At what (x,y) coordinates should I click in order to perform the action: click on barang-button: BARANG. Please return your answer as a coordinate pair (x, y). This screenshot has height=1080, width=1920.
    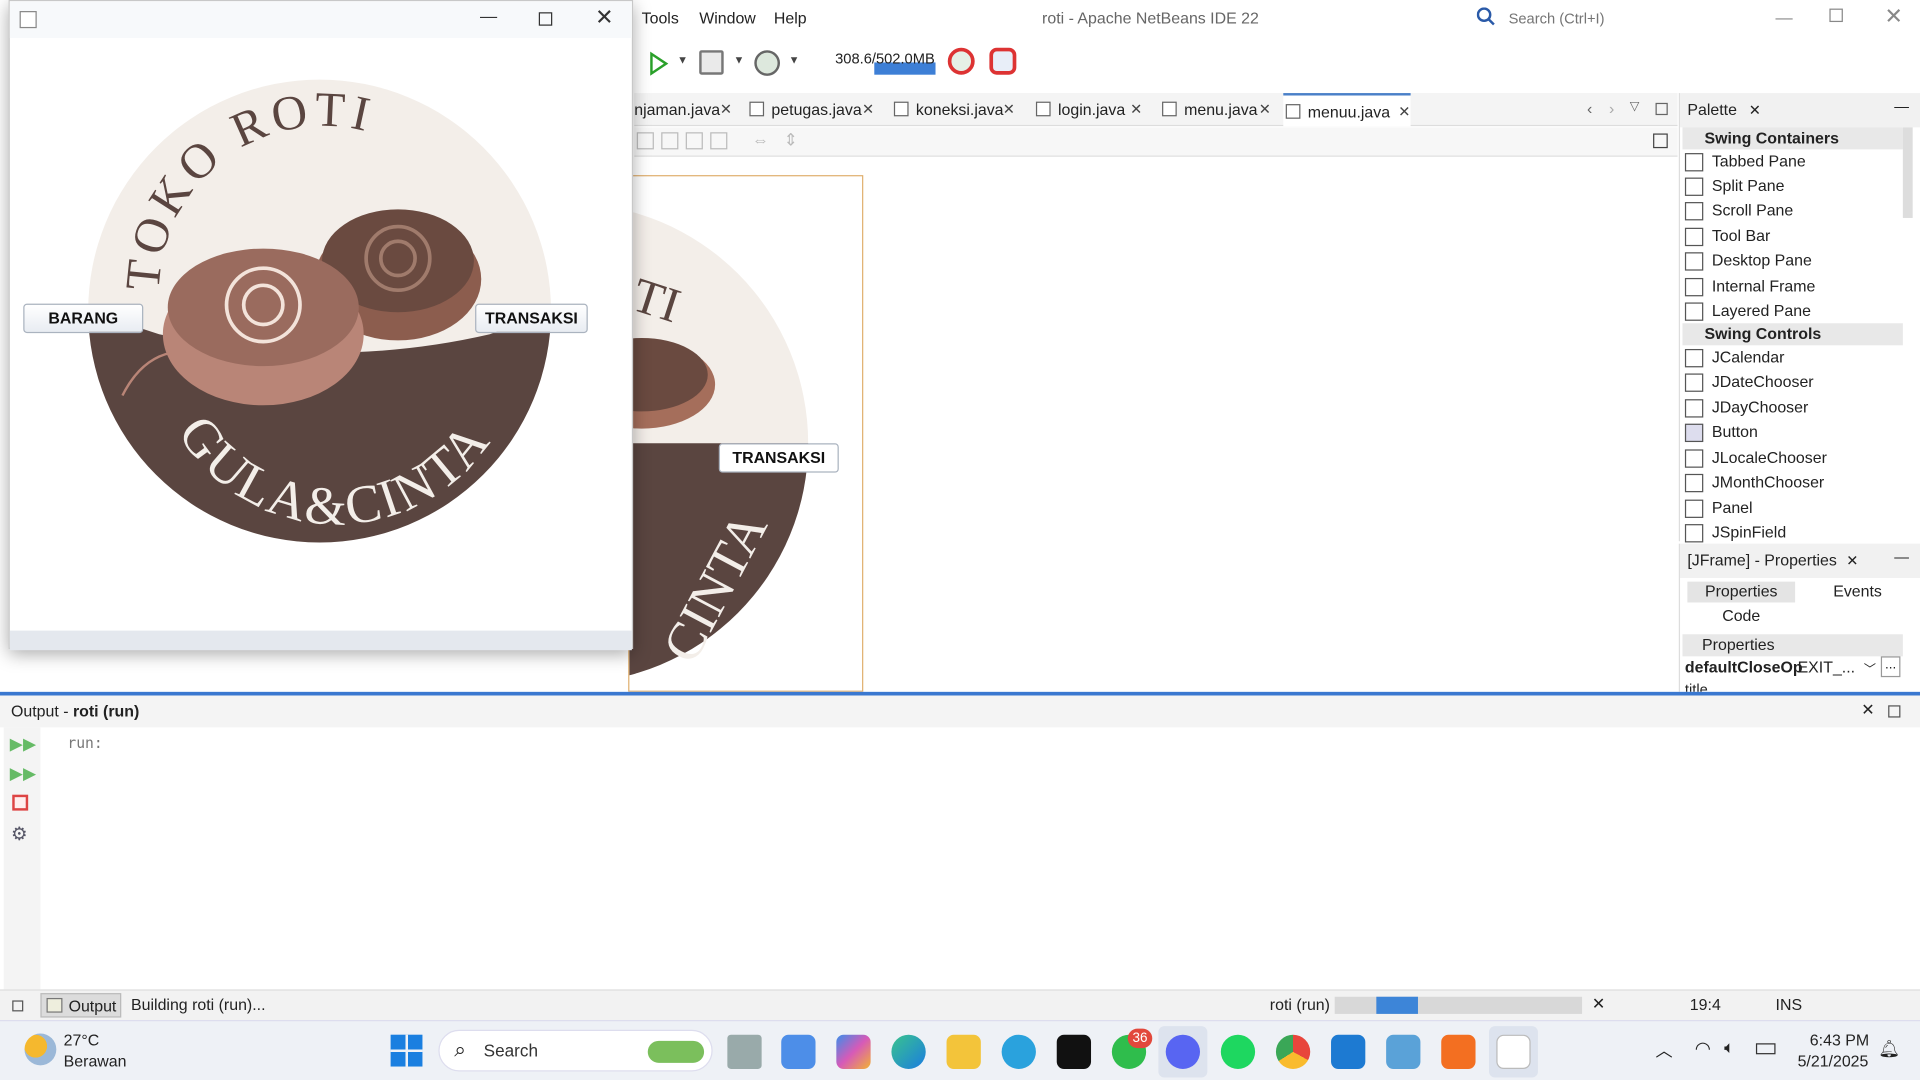
    Looking at the image, I should click on (83, 318).